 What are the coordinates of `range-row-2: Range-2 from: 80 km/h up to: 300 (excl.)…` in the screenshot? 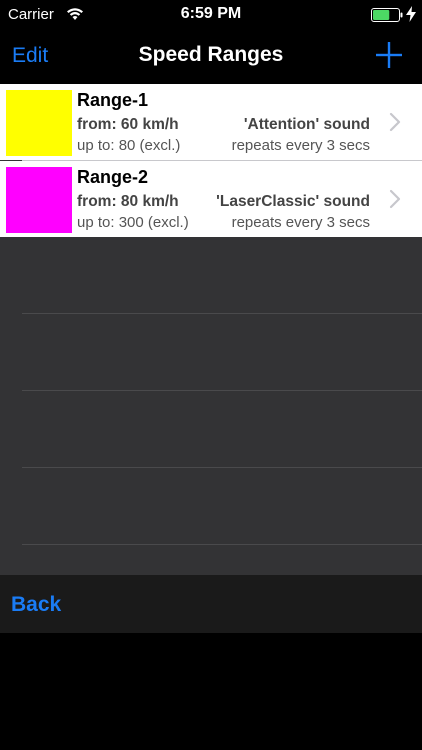 It's located at (211, 199).